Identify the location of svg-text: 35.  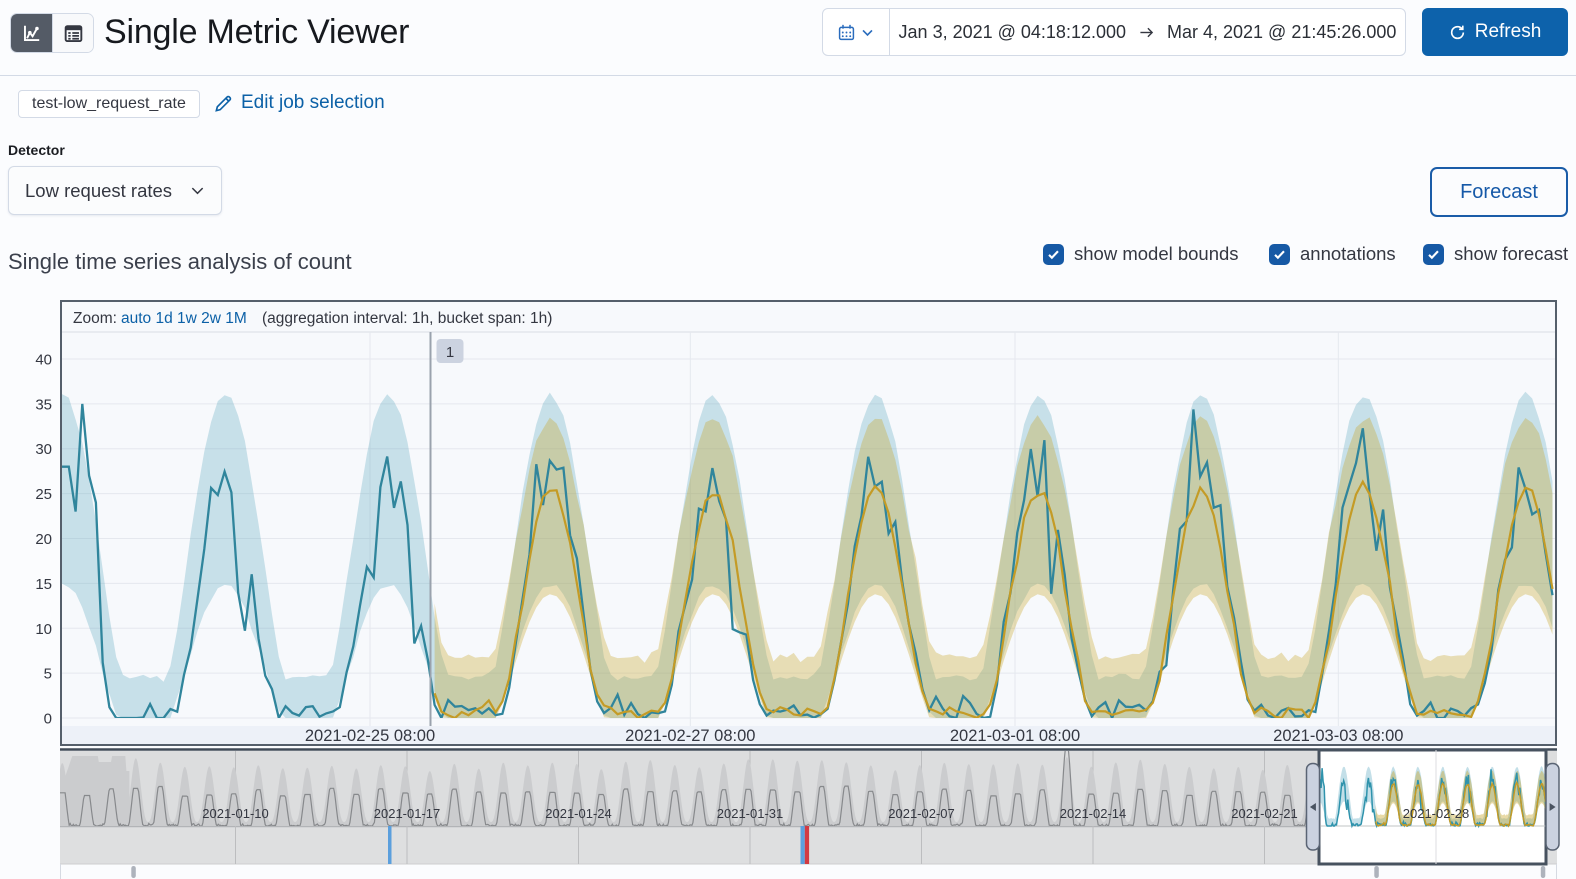
(43, 404).